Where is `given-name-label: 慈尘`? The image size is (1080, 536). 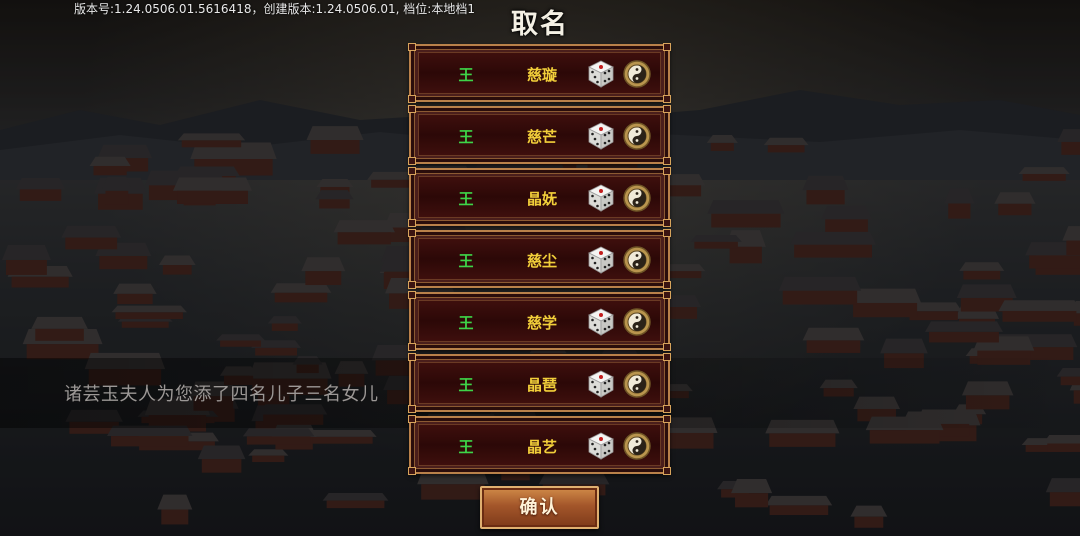
given-name-label: 慈尘 is located at coordinates (542, 260).